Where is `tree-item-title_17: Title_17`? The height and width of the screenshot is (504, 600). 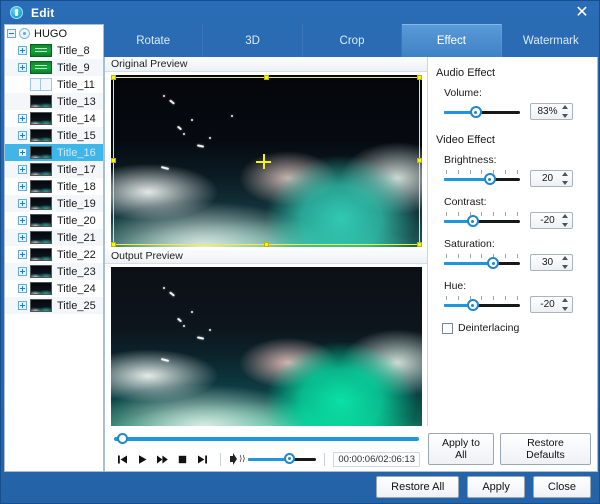
tree-item-title_17: Title_17 is located at coordinates (54, 169).